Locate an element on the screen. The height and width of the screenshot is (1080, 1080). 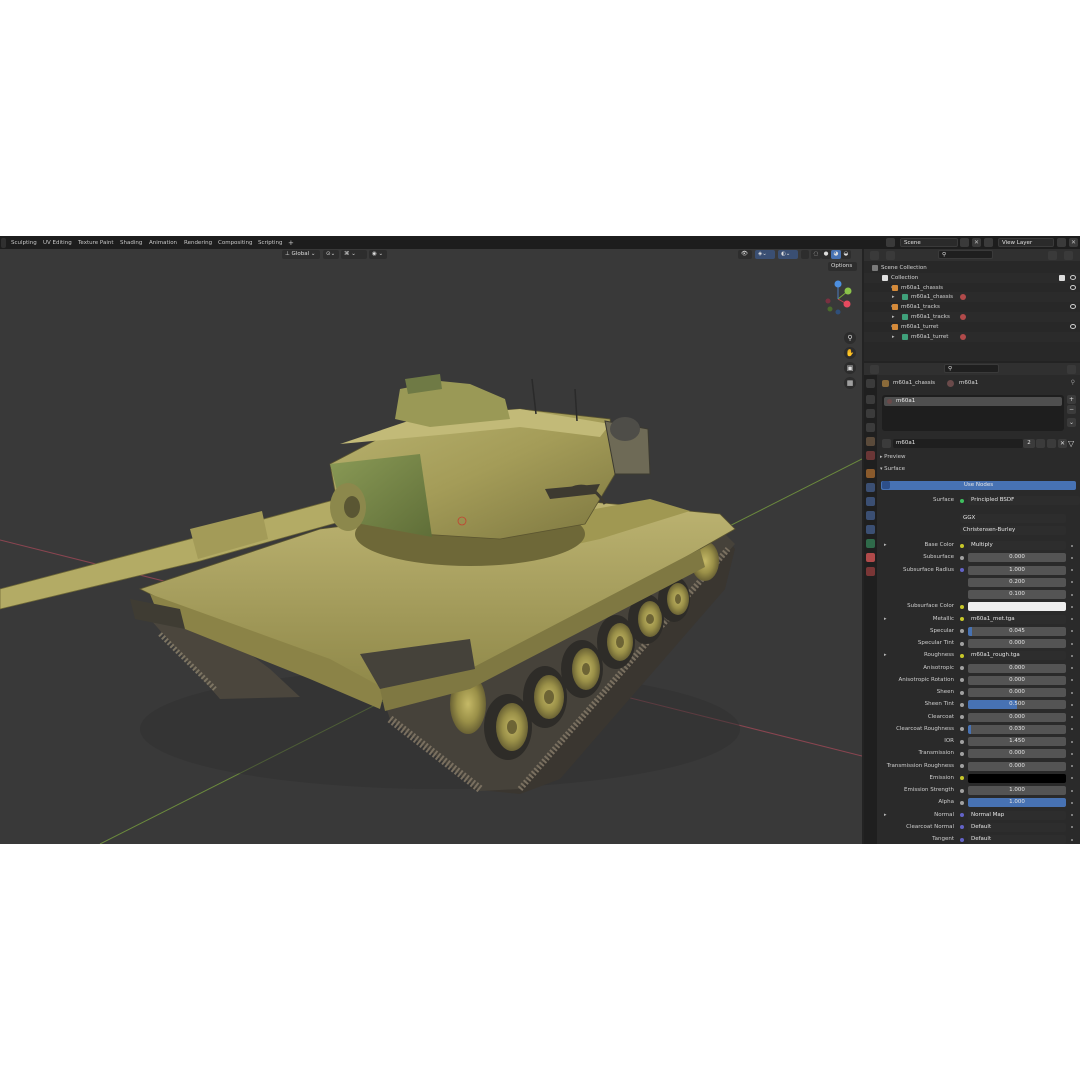
shading-wireframe-icon: ◌ is located at coordinates (816, 254).